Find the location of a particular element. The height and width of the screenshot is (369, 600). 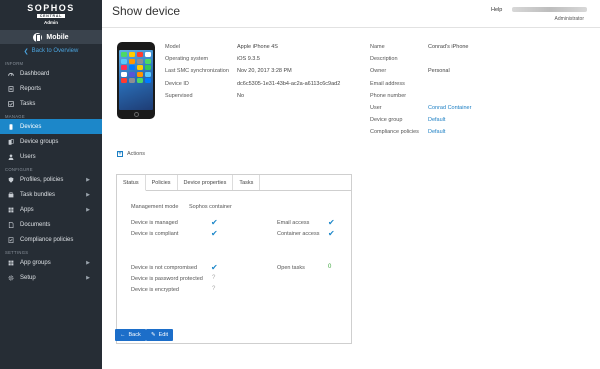

reports-icon is located at coordinates (11, 88).